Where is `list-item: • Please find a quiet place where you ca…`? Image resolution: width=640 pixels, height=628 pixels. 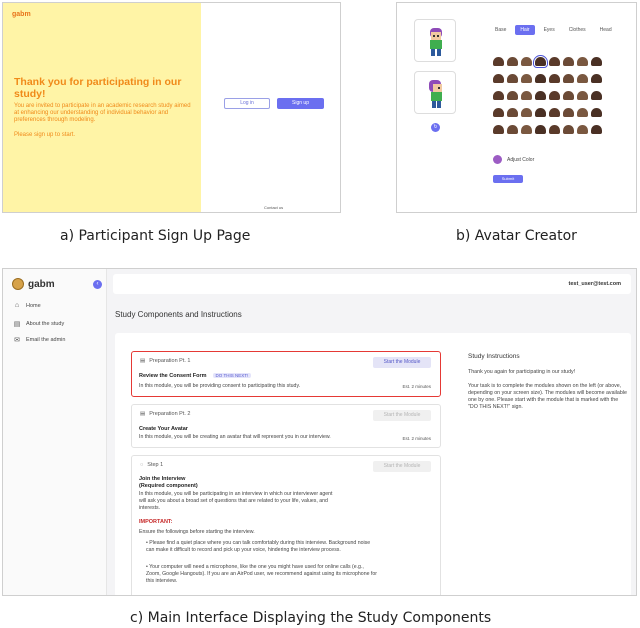
list-item: • Please find a quiet place where you ca… is located at coordinates (258, 546).